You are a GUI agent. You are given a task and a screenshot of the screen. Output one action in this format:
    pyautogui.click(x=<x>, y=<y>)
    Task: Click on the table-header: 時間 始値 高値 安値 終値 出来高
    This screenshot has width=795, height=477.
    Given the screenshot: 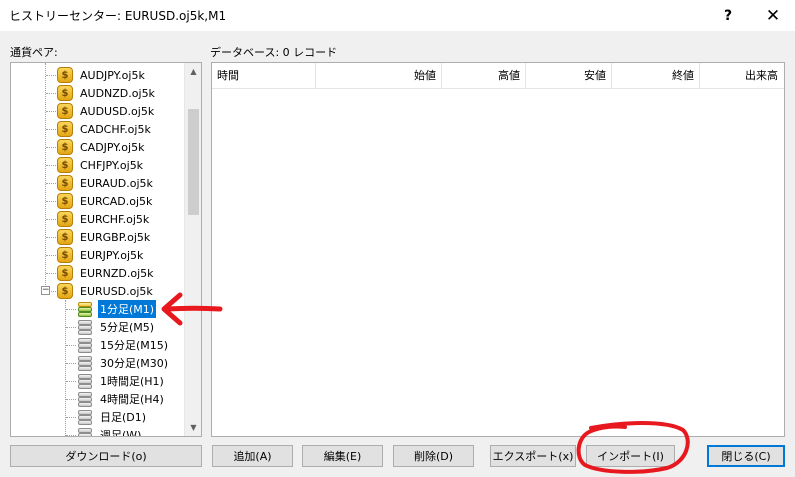 What is the action you would take?
    pyautogui.click(x=498, y=76)
    